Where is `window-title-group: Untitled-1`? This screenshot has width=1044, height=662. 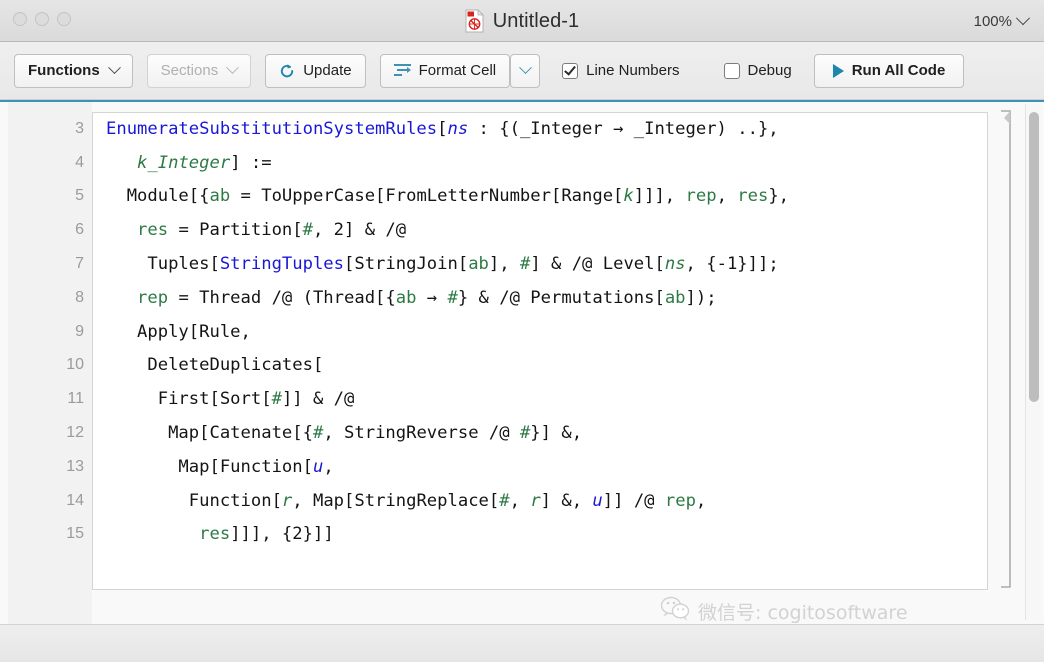 window-title-group: Untitled-1 is located at coordinates (522, 21).